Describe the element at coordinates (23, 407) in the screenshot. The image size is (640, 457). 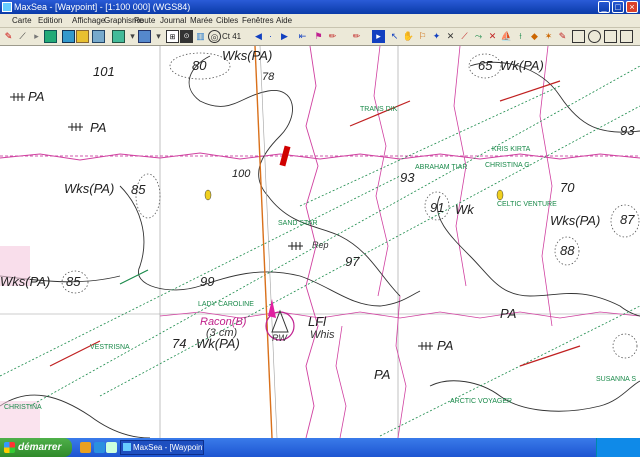
I see `ais-target-label: CHRISTINA` at that location.